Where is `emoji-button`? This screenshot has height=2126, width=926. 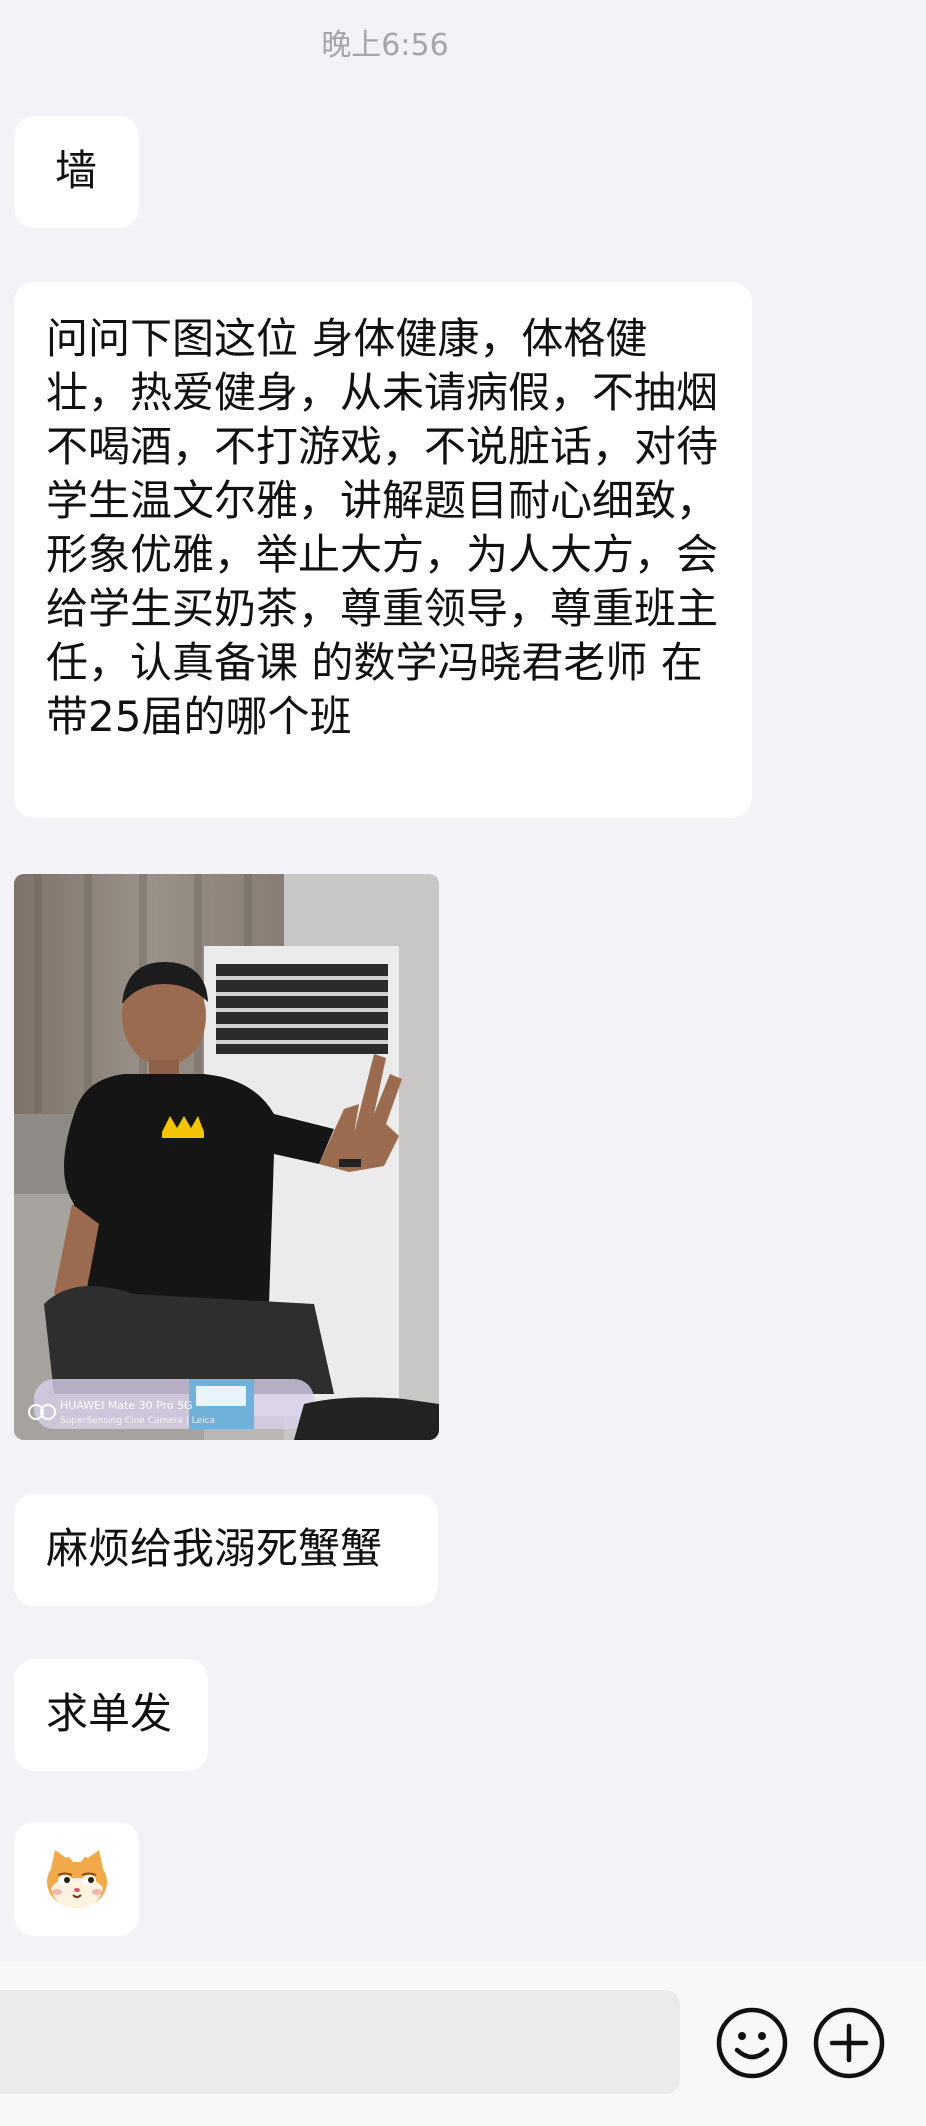
emoji-button is located at coordinates (752, 2043).